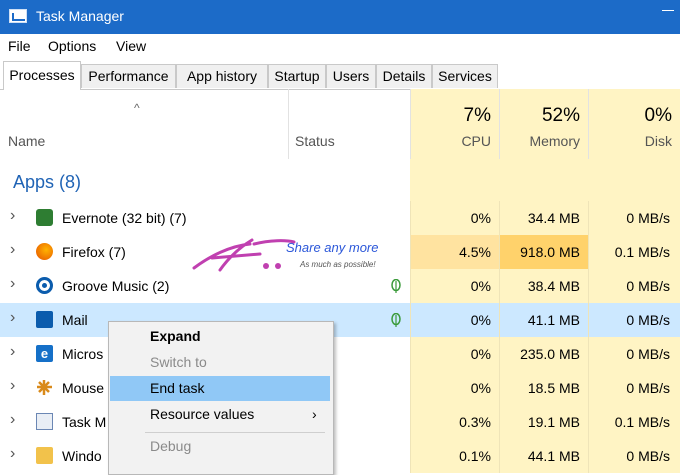  I want to click on submenu-arrow-icon: ›, so click(314, 414).